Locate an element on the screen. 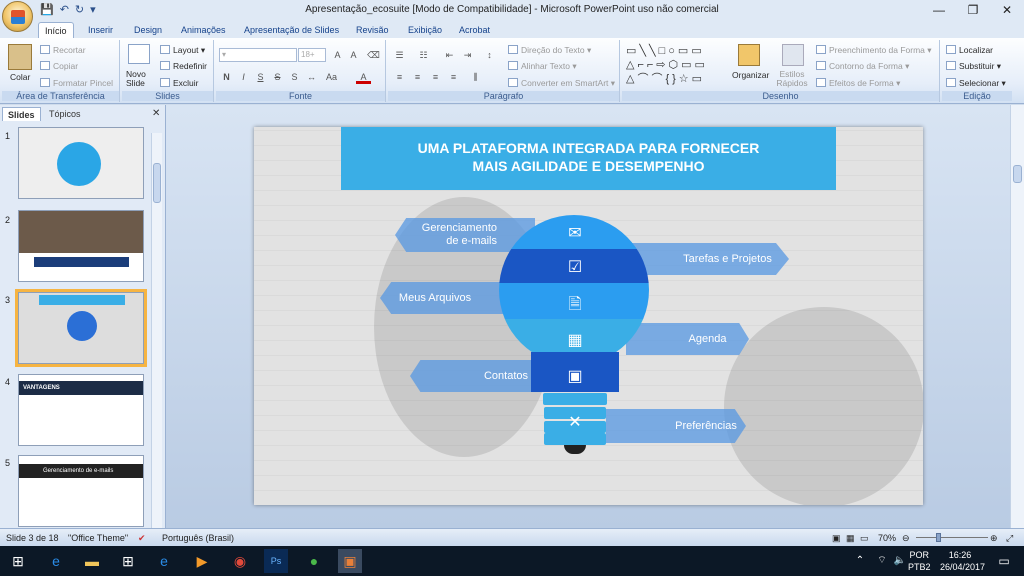 This screenshot has height=576, width=1024. tab-apresentacao: Apresentação de Slides is located at coordinates (291, 30).